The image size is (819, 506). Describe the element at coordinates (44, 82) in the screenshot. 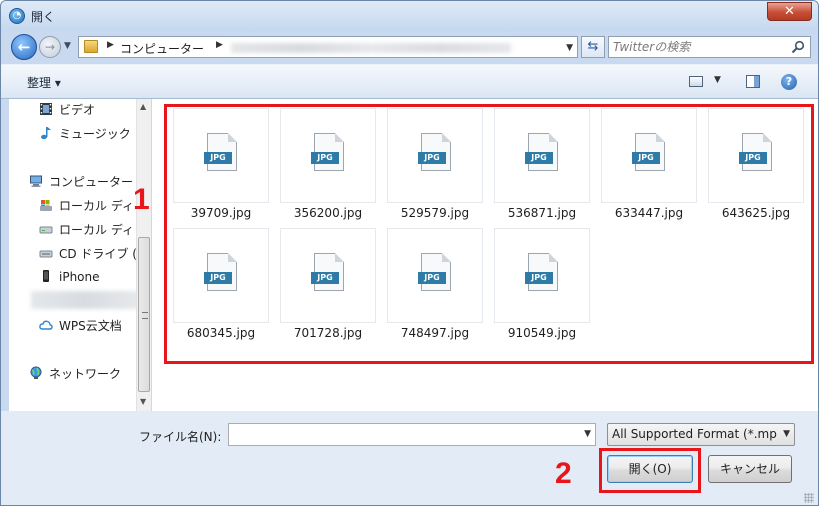

I see `organize-button: 整理 ▾` at that location.